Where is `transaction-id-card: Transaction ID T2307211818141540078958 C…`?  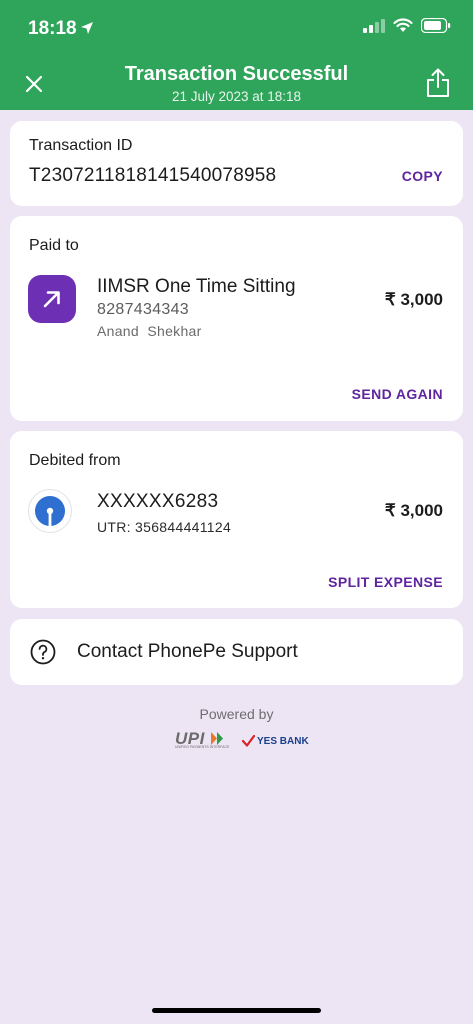 transaction-id-card: Transaction ID T2307211818141540078958 C… is located at coordinates (236, 163).